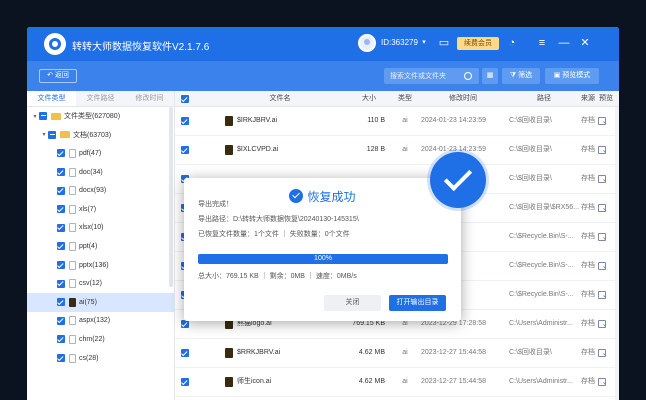  Describe the element at coordinates (444, 43) in the screenshot. I see `monitor-icon: ▭` at that location.